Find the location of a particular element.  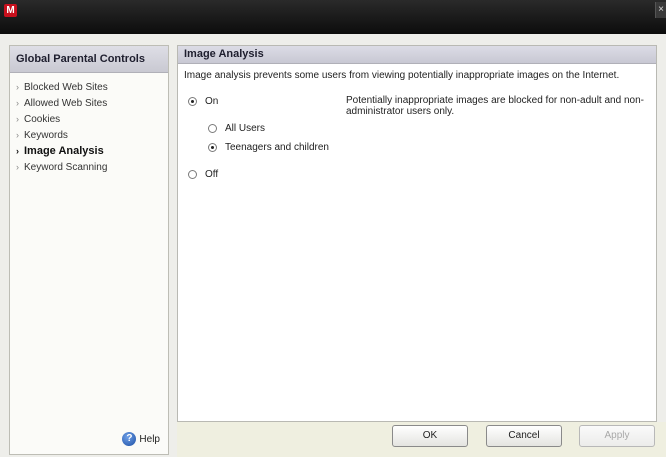

radio-teenagers-and-children: Teenagers and children is located at coordinates (268, 148).